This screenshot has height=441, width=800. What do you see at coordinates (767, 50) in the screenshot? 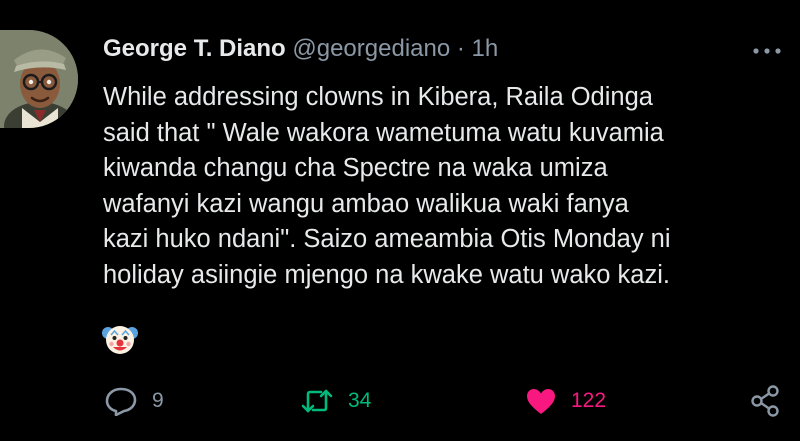
I see `more-options-icon` at bounding box center [767, 50].